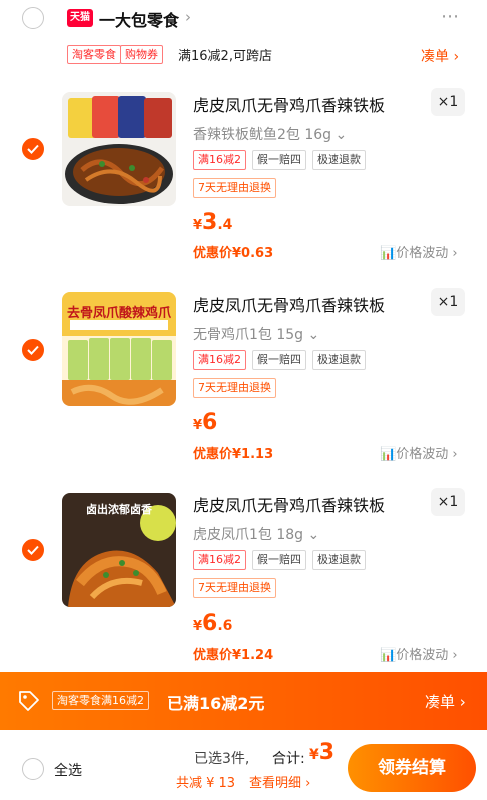 The height and width of the screenshot is (800, 487). I want to click on total-amount: ¥3, so click(322, 752).